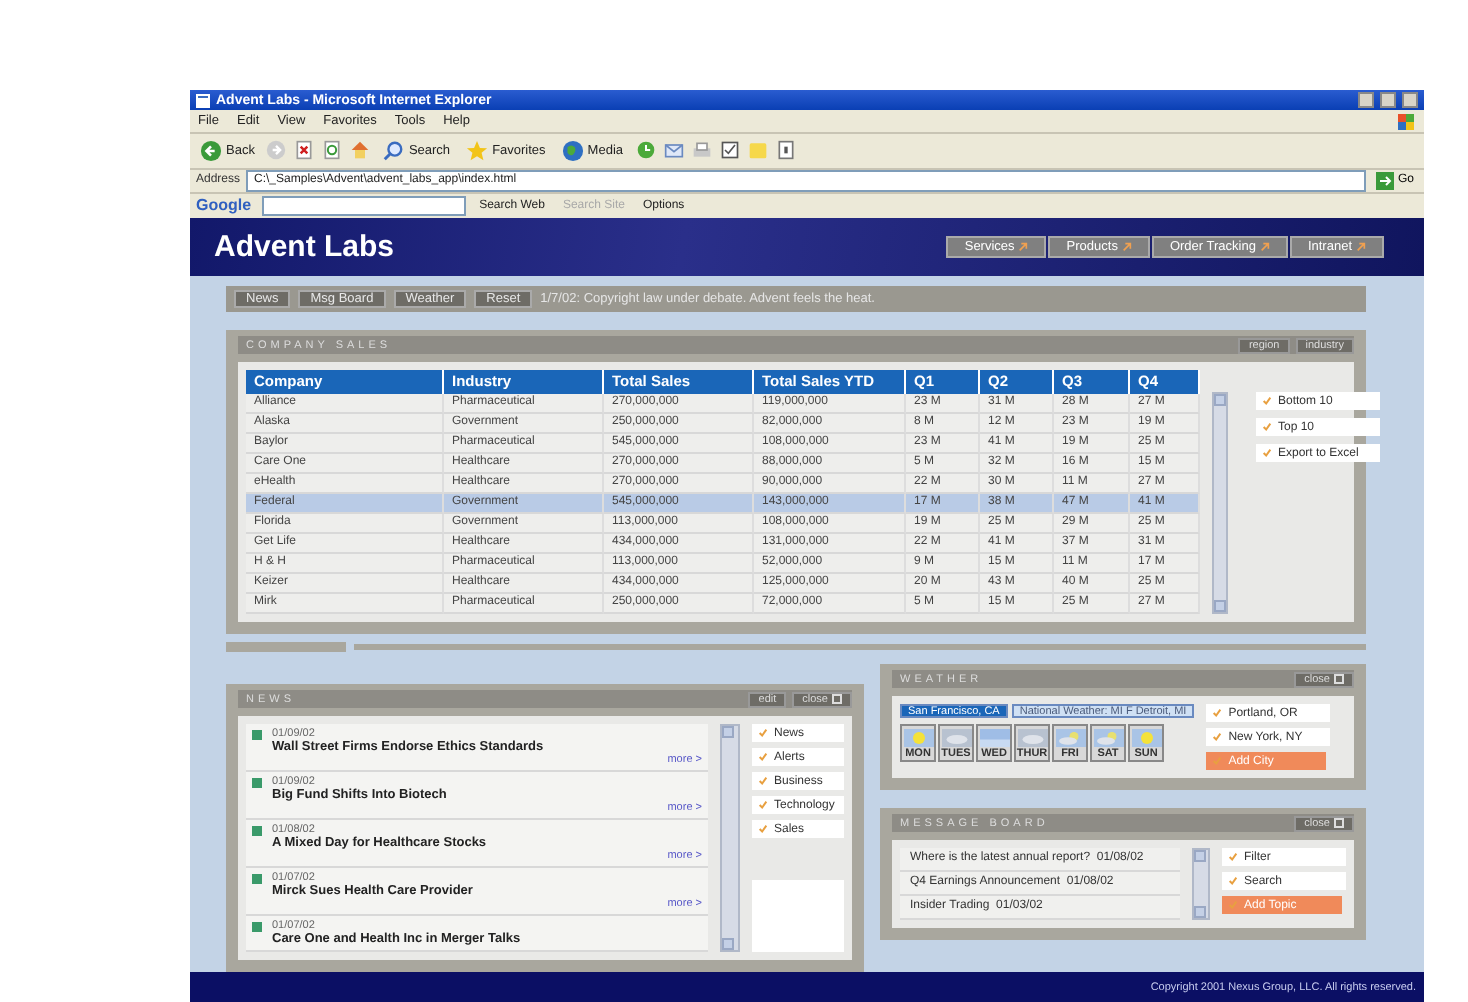 The height and width of the screenshot is (1002, 1468). Describe the element at coordinates (729, 150) in the screenshot. I see `edit-icon` at that location.